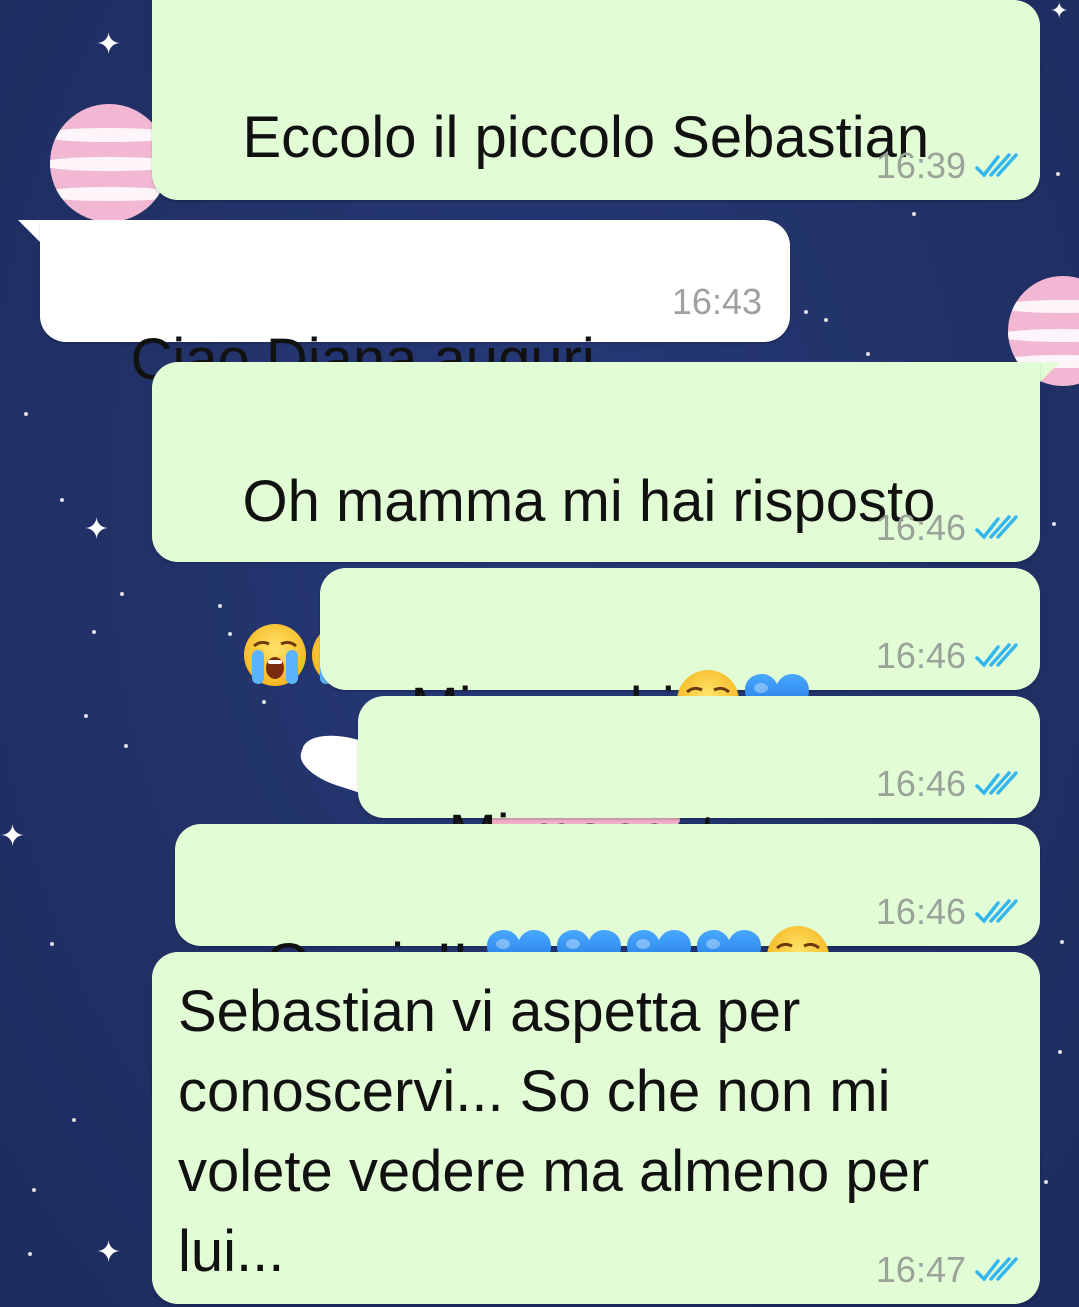 This screenshot has width=1079, height=1307. Describe the element at coordinates (30, 232) in the screenshot. I see `bubble-tail` at that location.